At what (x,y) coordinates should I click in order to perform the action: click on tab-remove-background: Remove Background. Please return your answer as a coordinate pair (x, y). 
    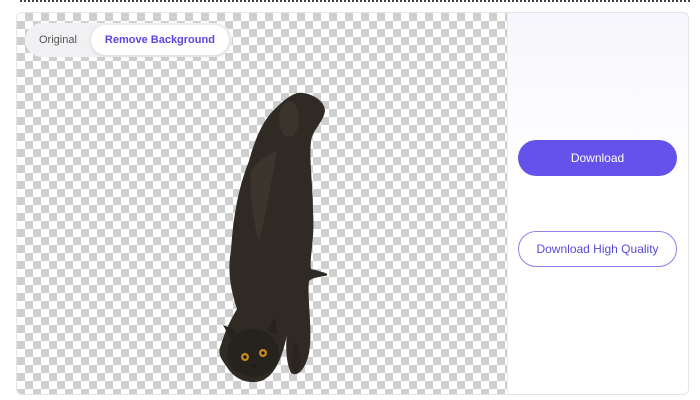
    Looking at the image, I should click on (159, 40).